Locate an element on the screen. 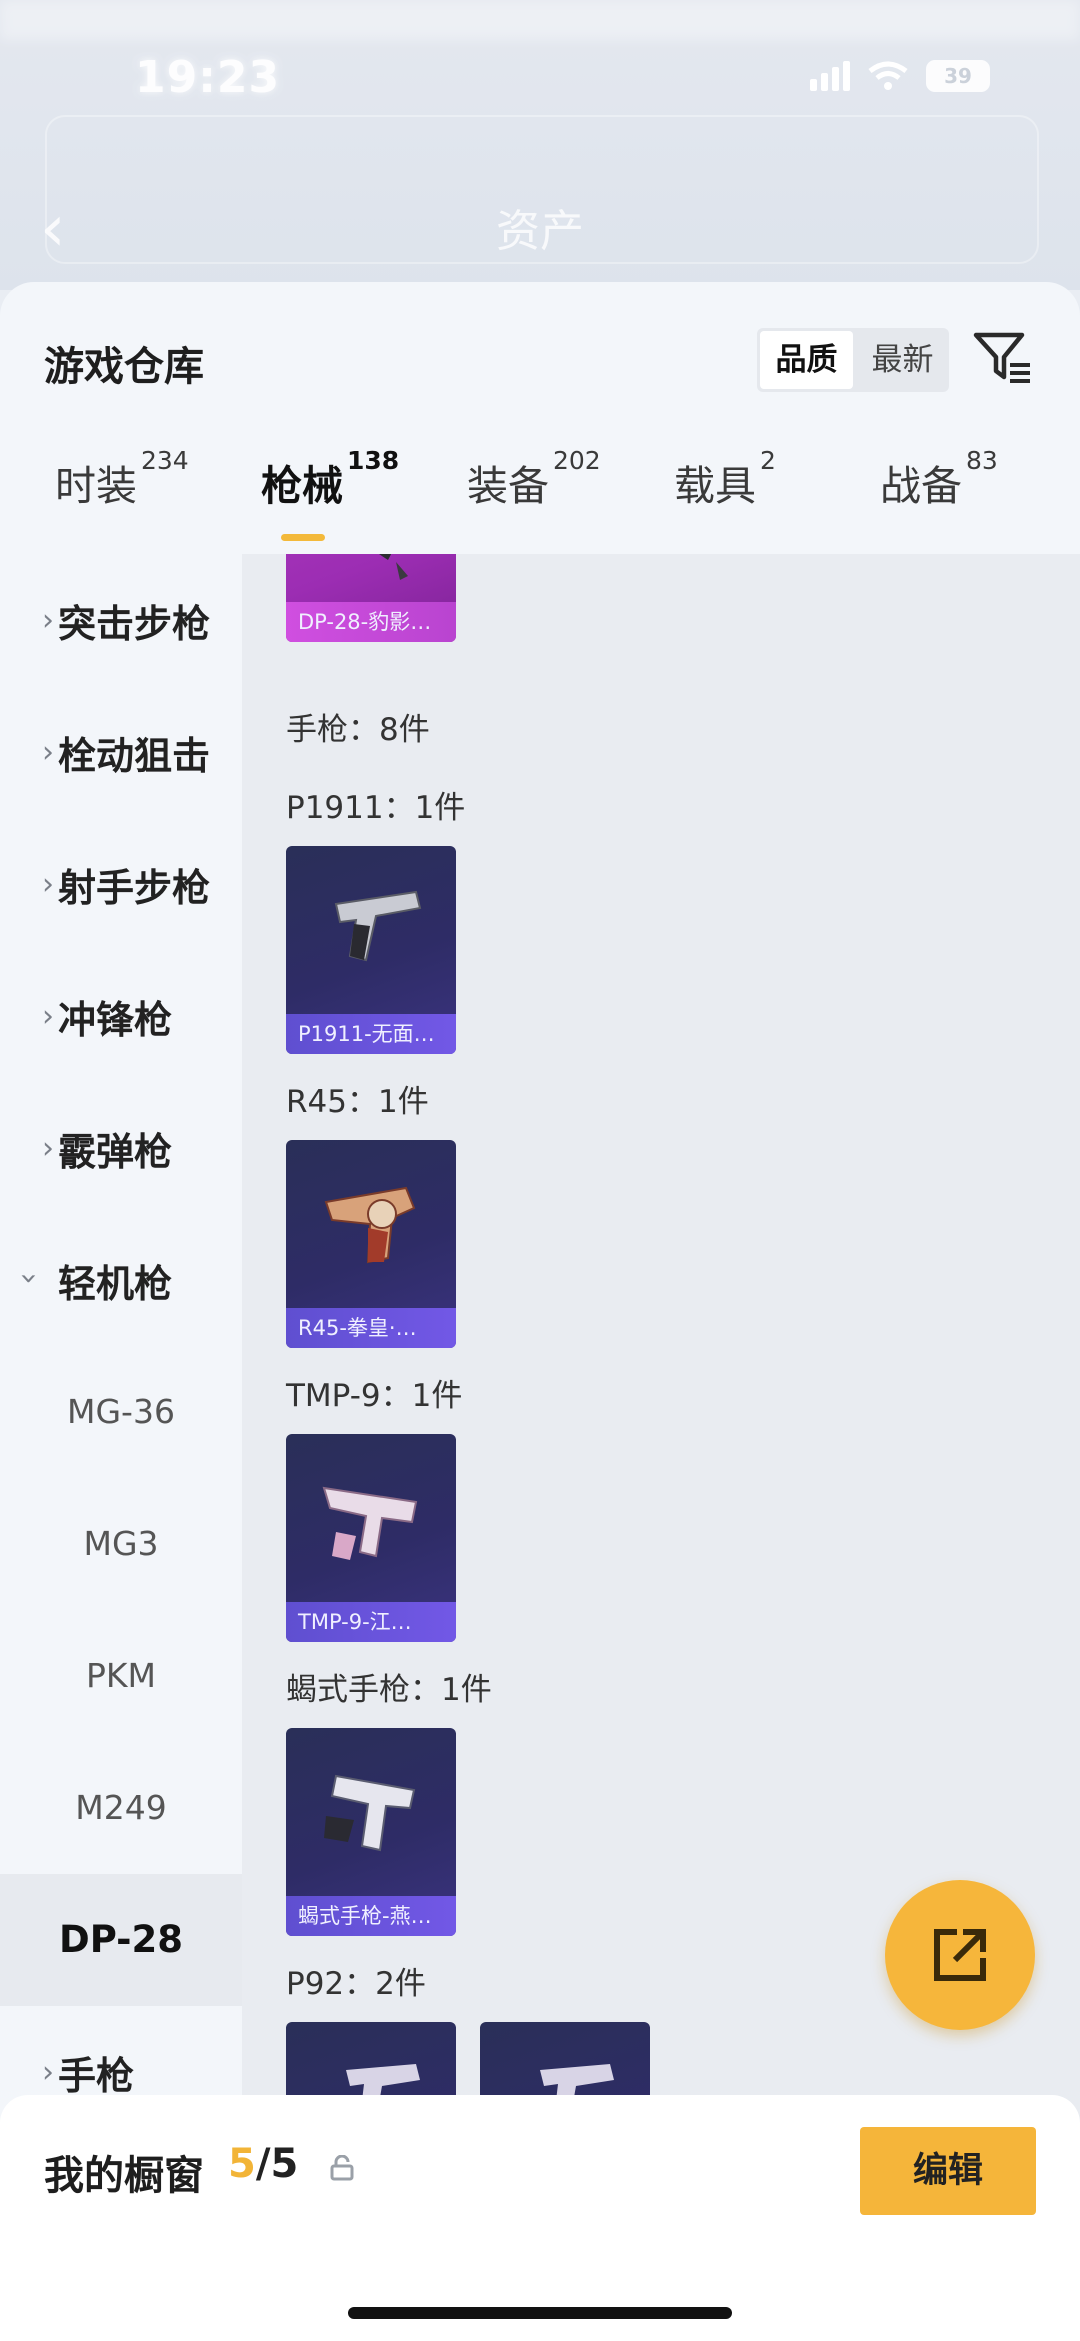 The image size is (1080, 2341). sort-quality-button: 品质 is located at coordinates (806, 360).